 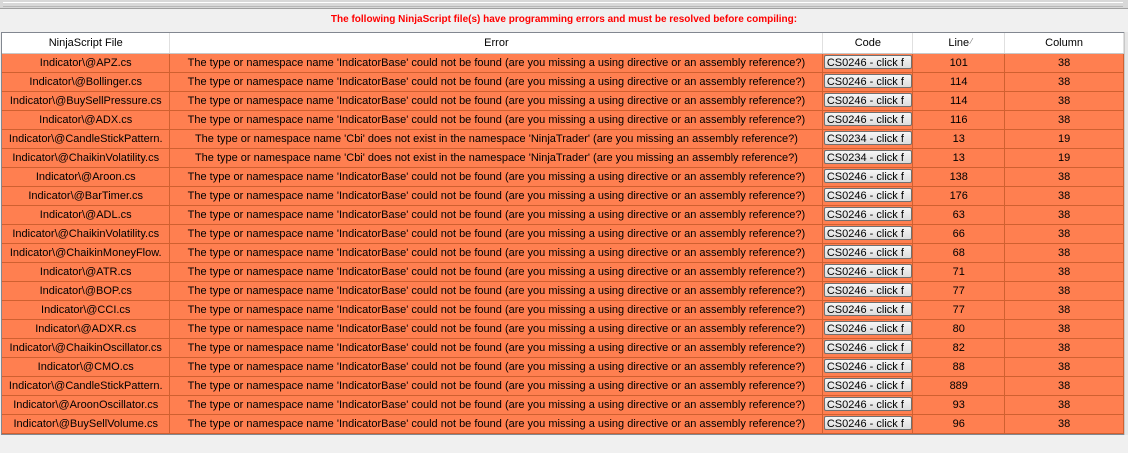 I want to click on cell-file: Indicator\@BuySellVolume.cs, so click(x=86, y=424).